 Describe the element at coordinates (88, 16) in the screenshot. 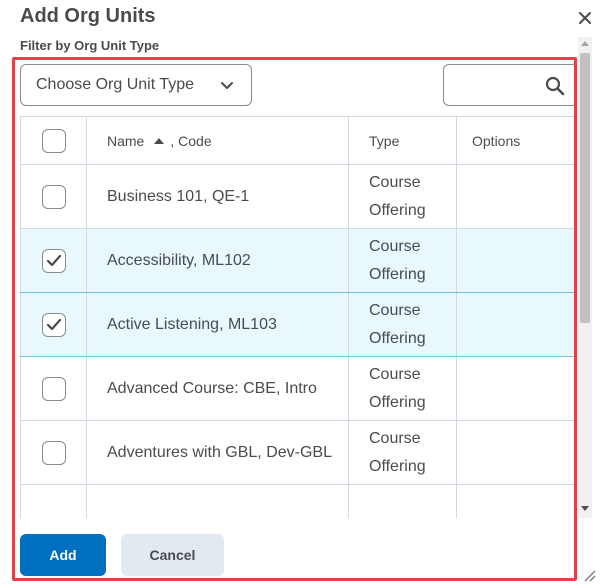

I see `dialog-title: Add Org Units` at that location.